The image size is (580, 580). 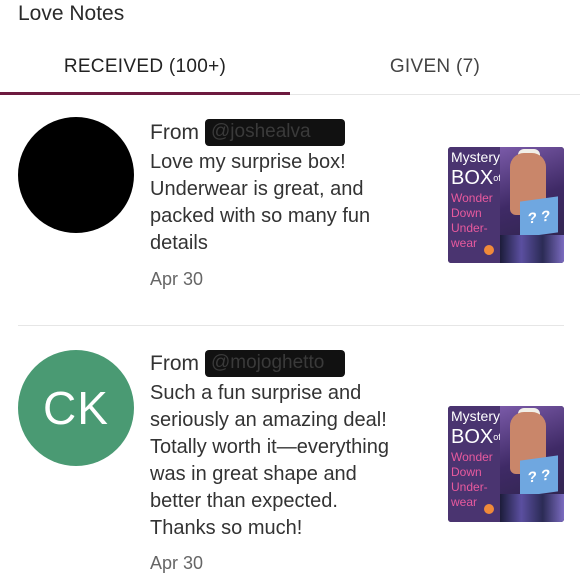 I want to click on page-title: Love Notes, so click(x=71, y=13).